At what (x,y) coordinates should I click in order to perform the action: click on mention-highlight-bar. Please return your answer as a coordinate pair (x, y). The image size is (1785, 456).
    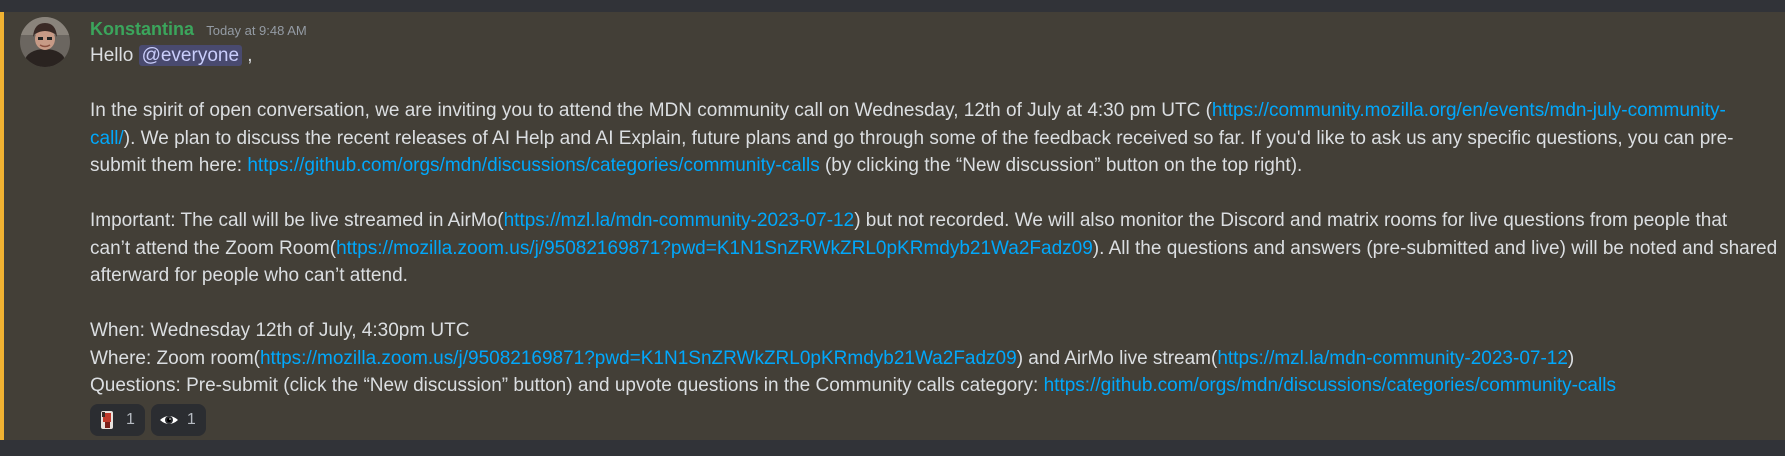
    Looking at the image, I should click on (2, 226).